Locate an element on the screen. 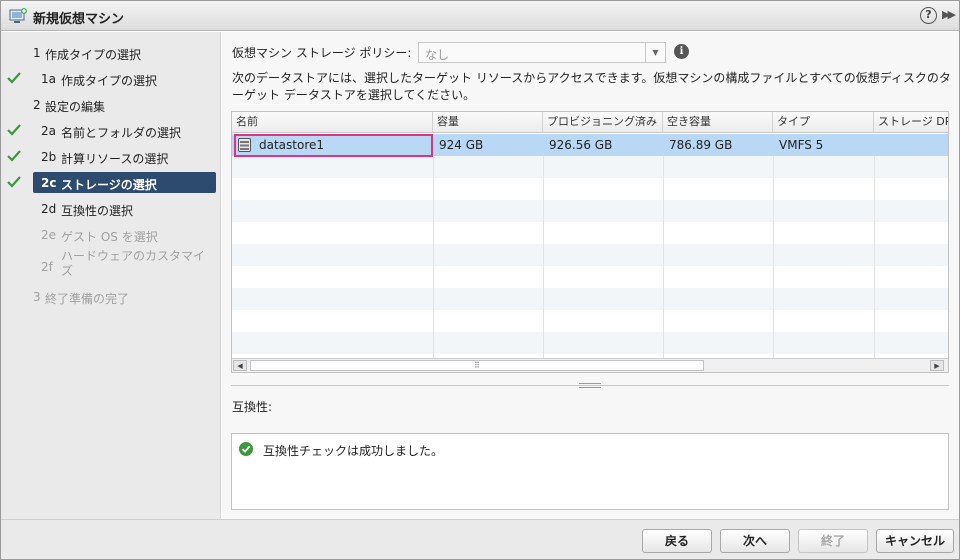 The height and width of the screenshot is (560, 960). step-2a: 2a 名前とフォルダの選択 is located at coordinates (111, 131).